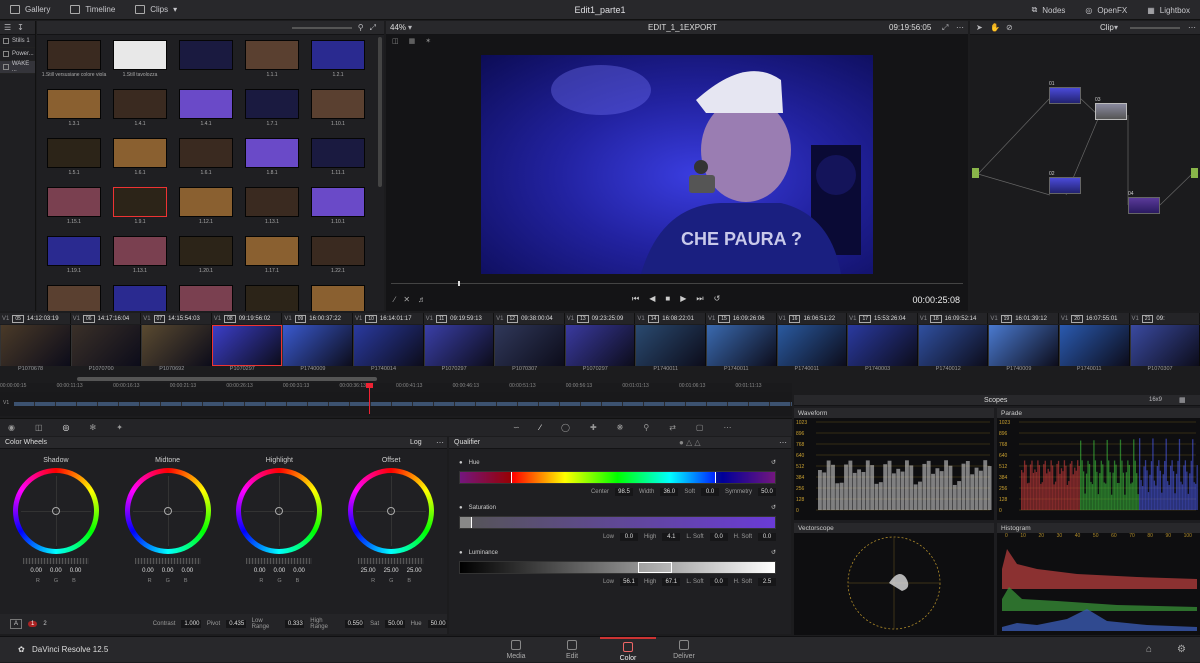 The width and height of the screenshot is (1200, 663). Describe the element at coordinates (338, 209) in the screenshot. I see `still-item: 1.10.1` at that location.